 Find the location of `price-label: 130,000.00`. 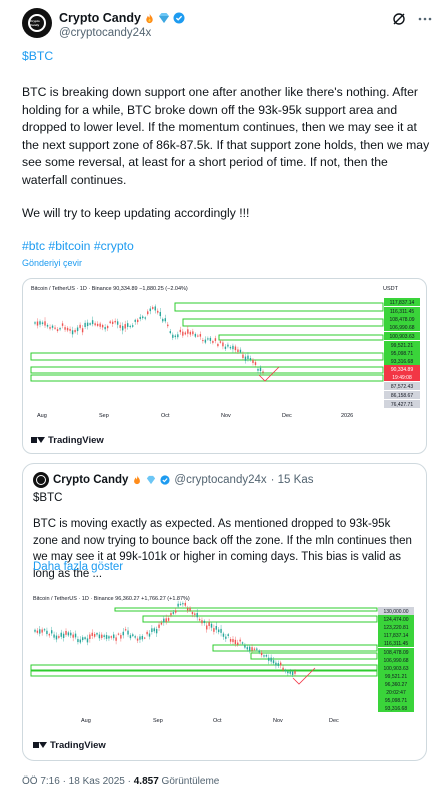

price-label: 130,000.00 is located at coordinates (395, 612).